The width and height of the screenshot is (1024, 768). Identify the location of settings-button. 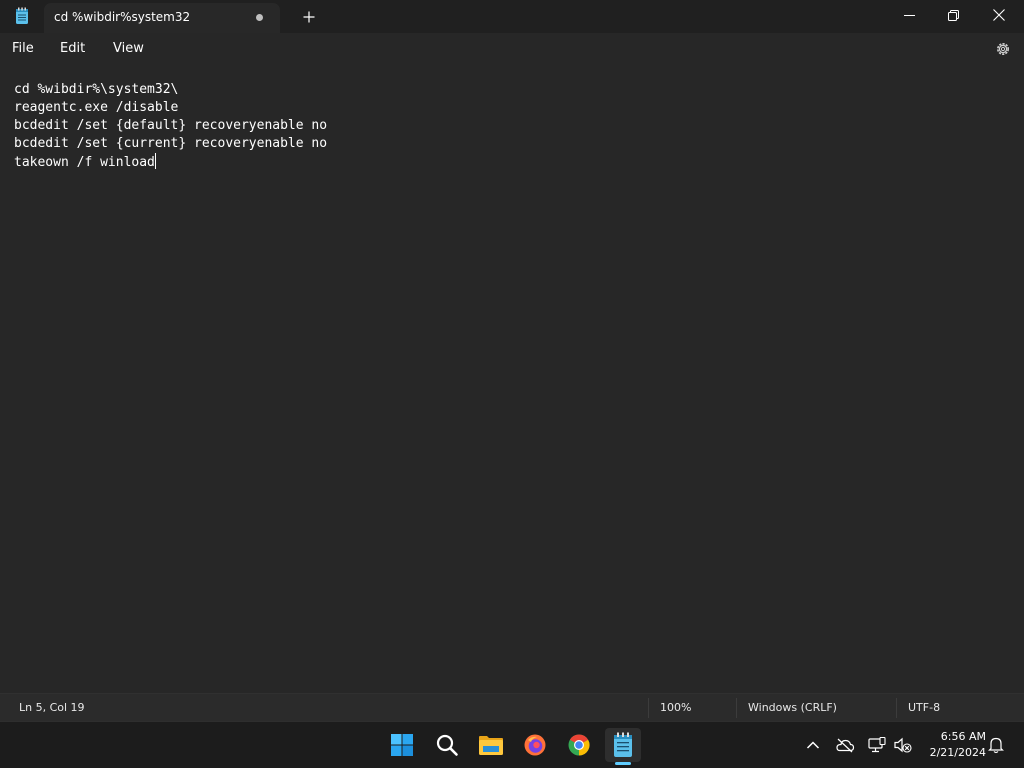
(1003, 49).